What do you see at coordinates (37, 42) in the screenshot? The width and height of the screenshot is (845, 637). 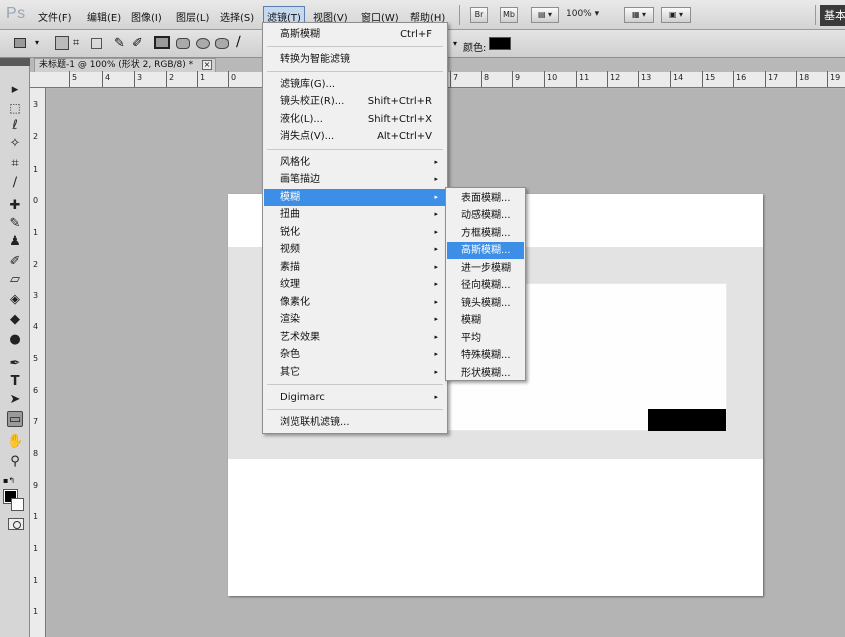 I see `tool-preset-dropdown-icon: ▾` at bounding box center [37, 42].